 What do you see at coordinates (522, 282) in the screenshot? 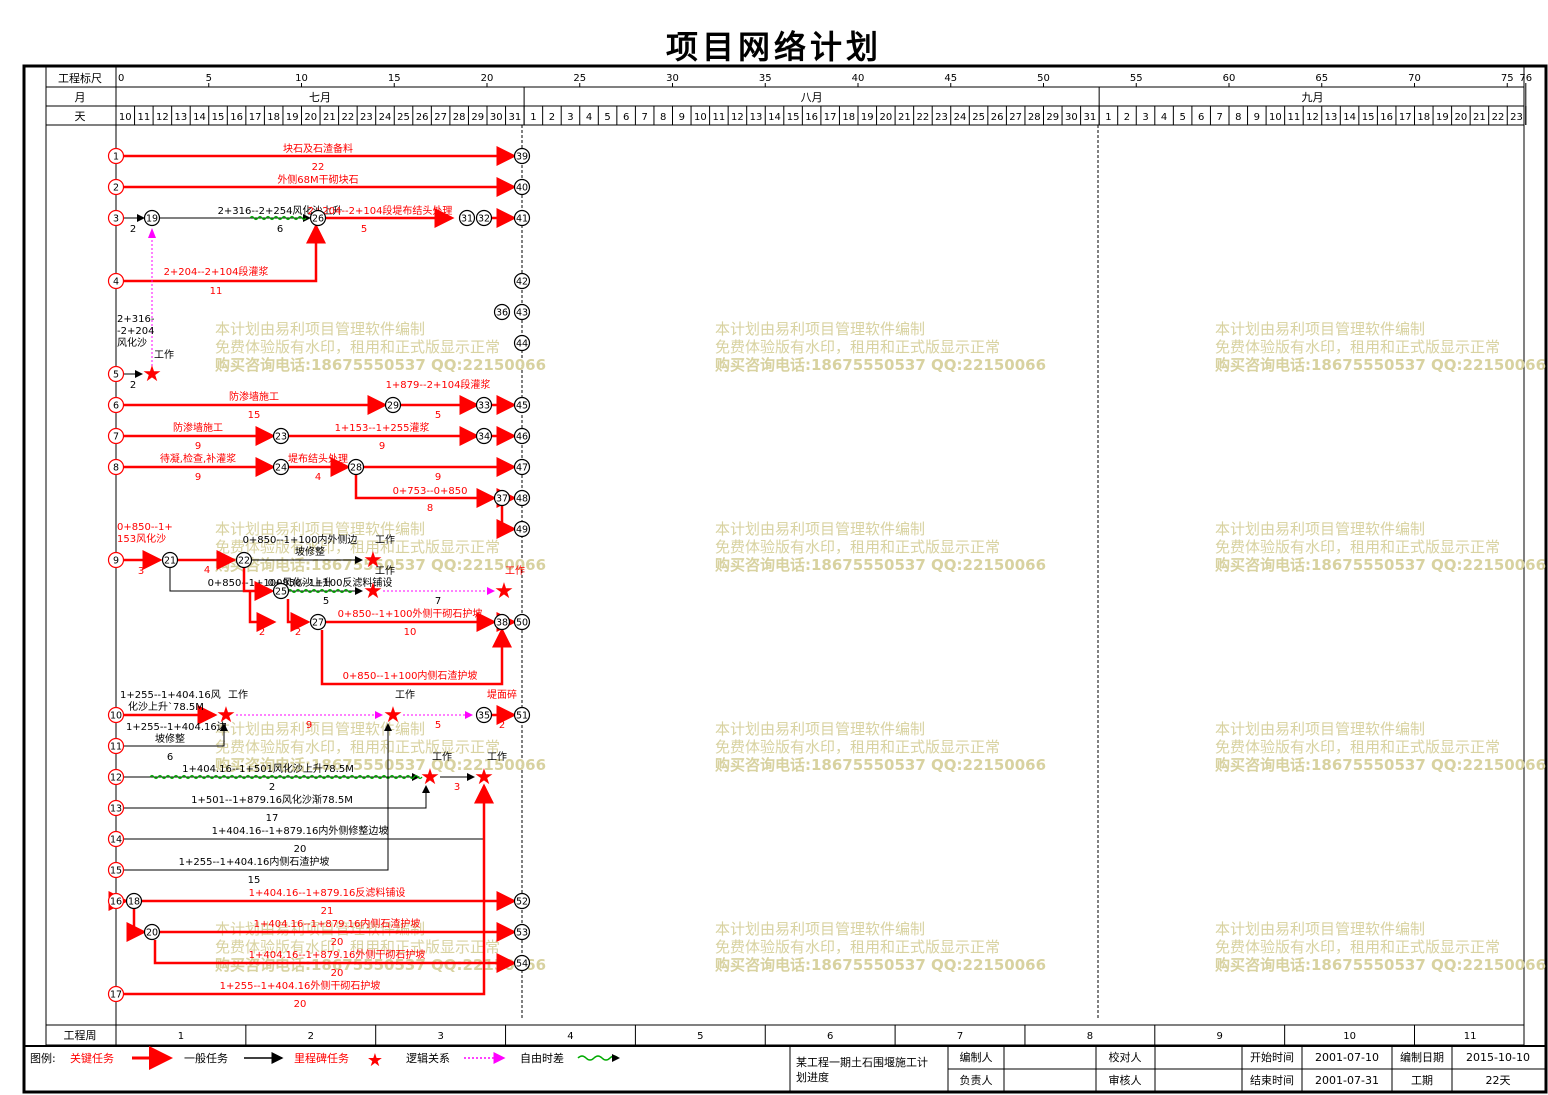
I see `node-label: 42` at bounding box center [522, 282].